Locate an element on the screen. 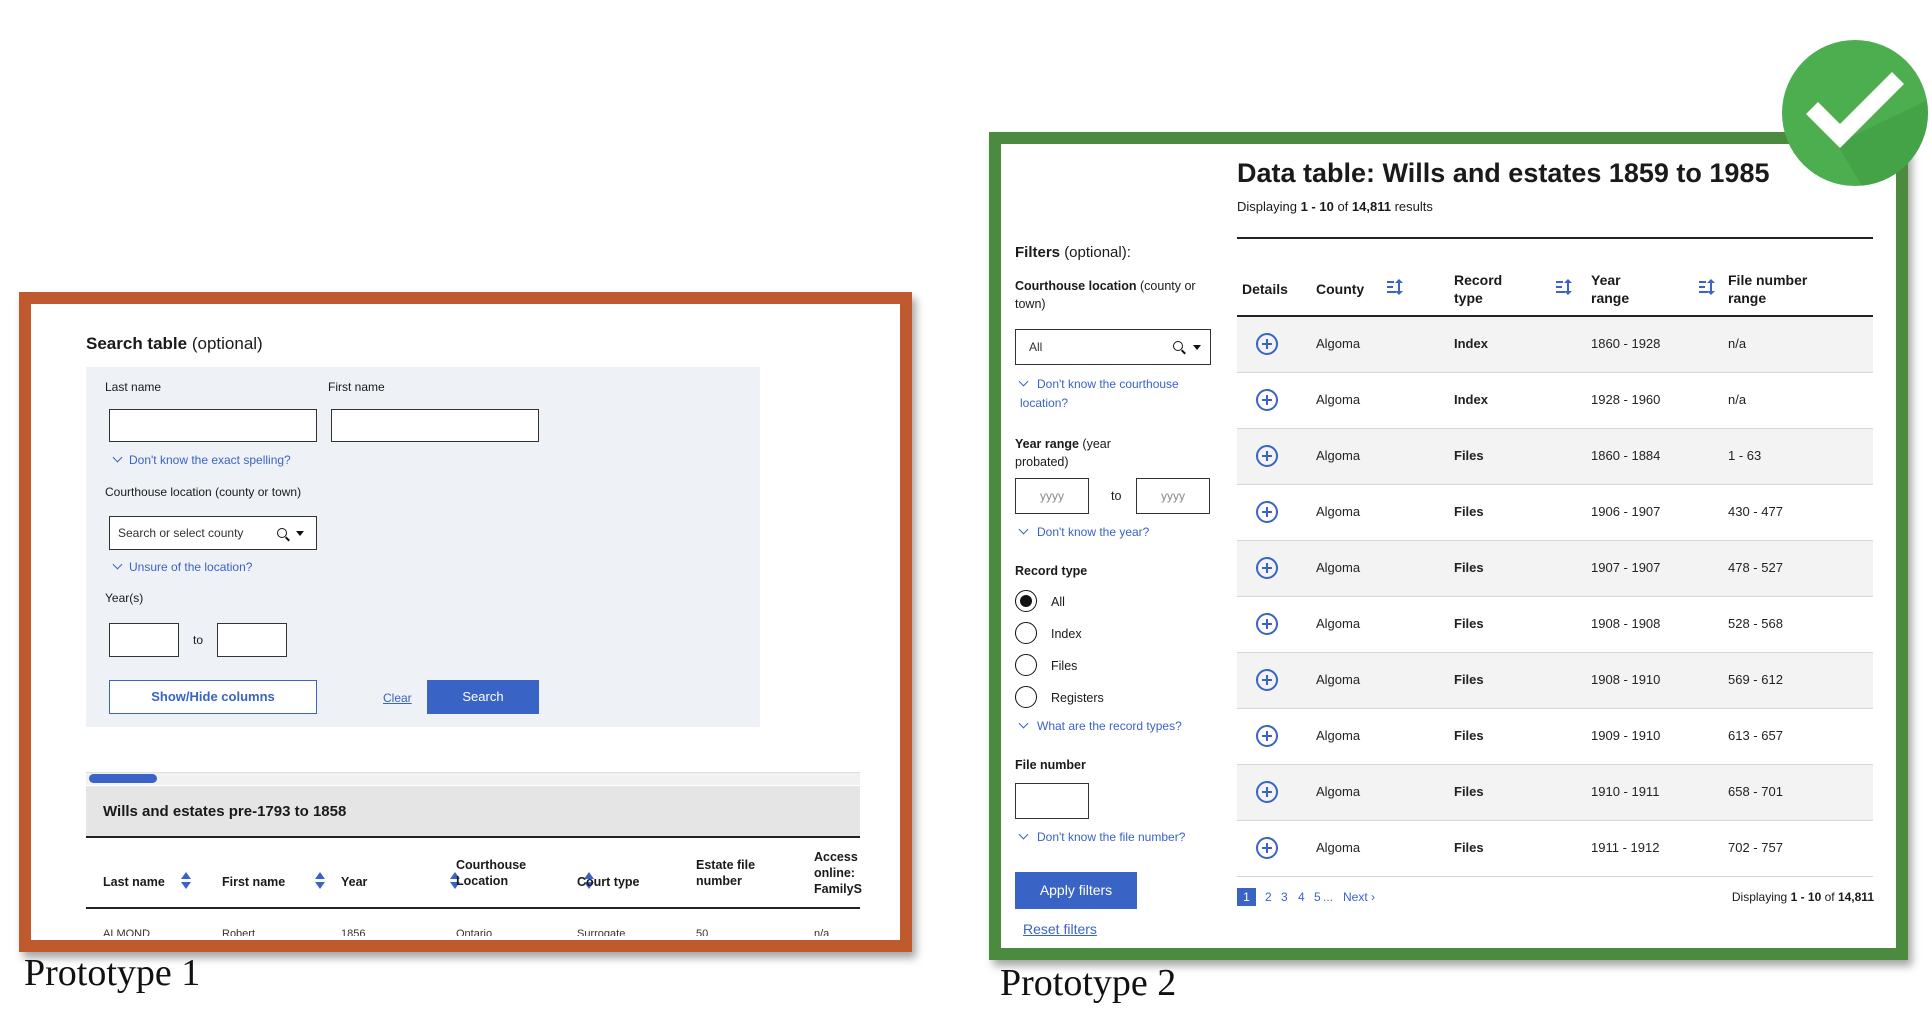 Image resolution: width=1932 pixels, height=1016 pixels. radio-registers-label: Registers is located at coordinates (1077, 698).